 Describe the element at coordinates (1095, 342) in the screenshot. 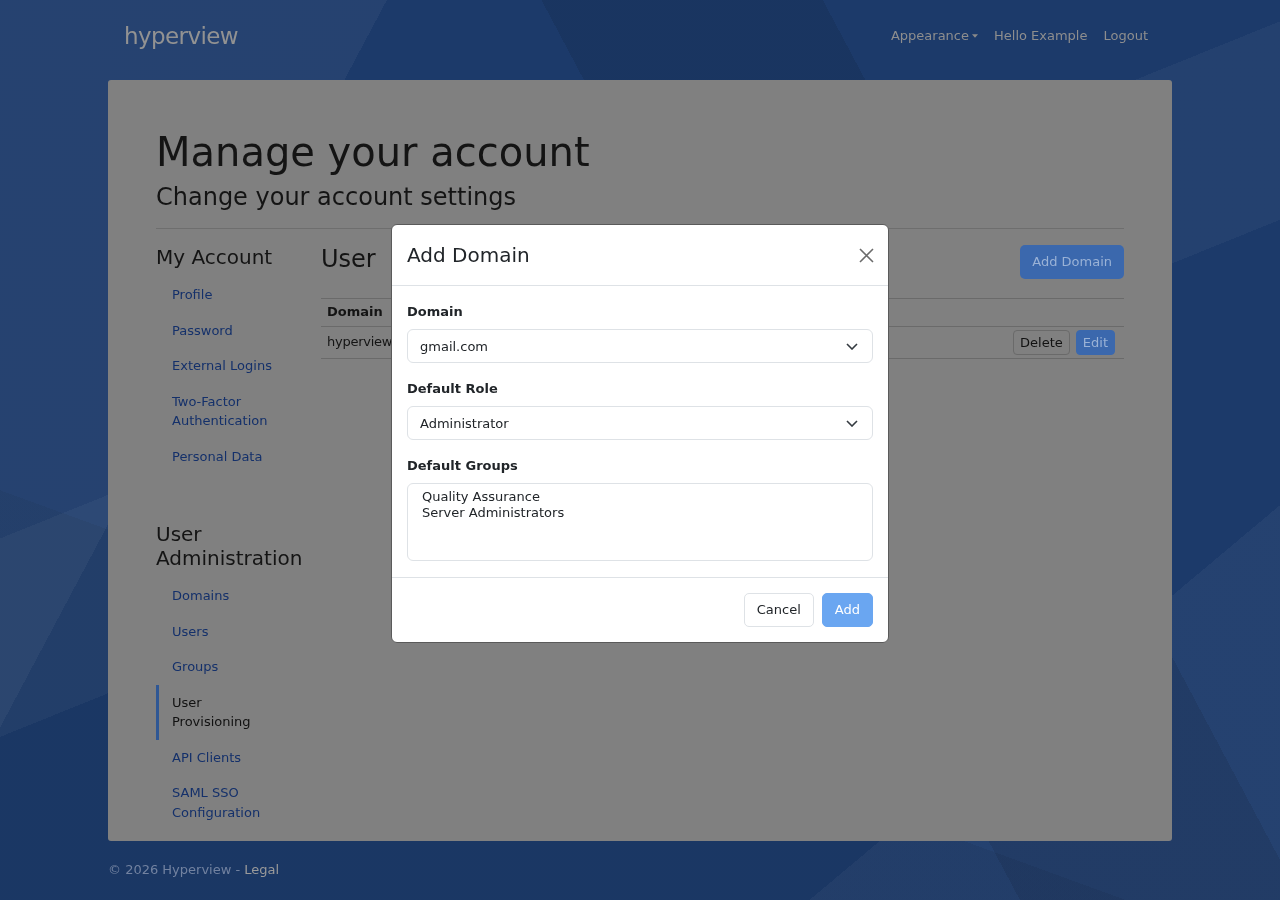

I see `edit-button: Edit` at that location.